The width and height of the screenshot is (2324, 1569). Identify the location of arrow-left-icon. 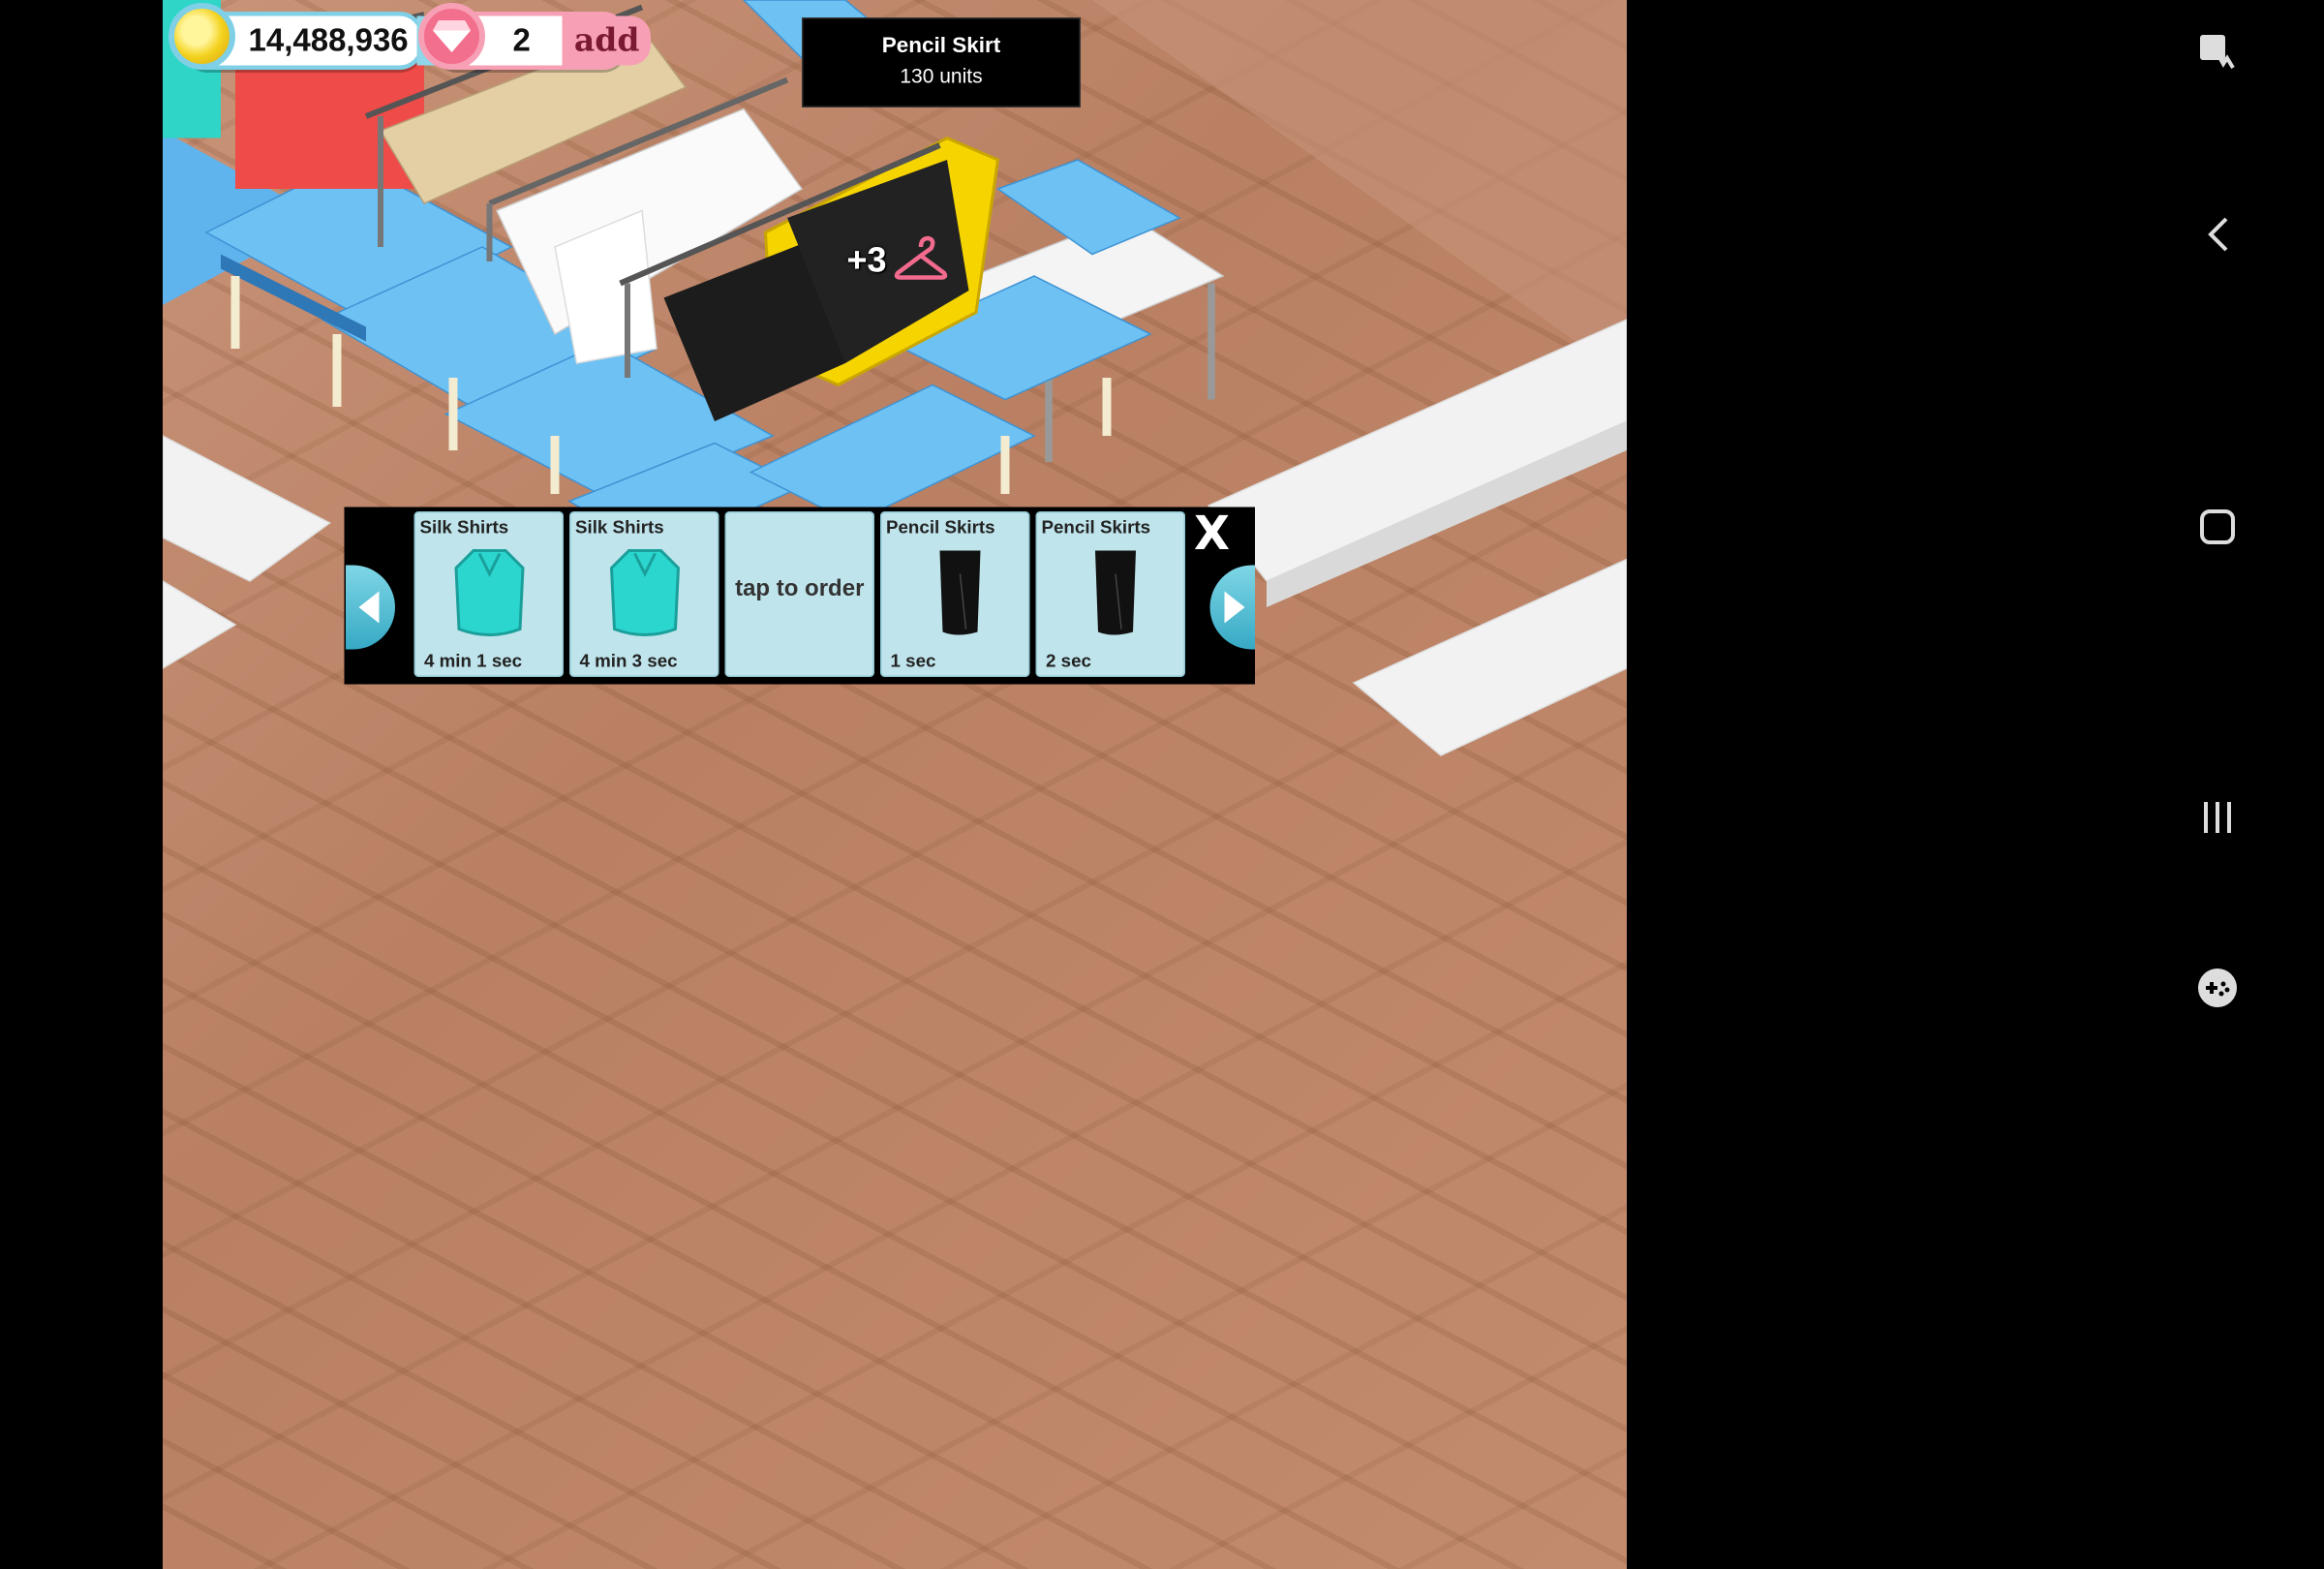
(369, 607).